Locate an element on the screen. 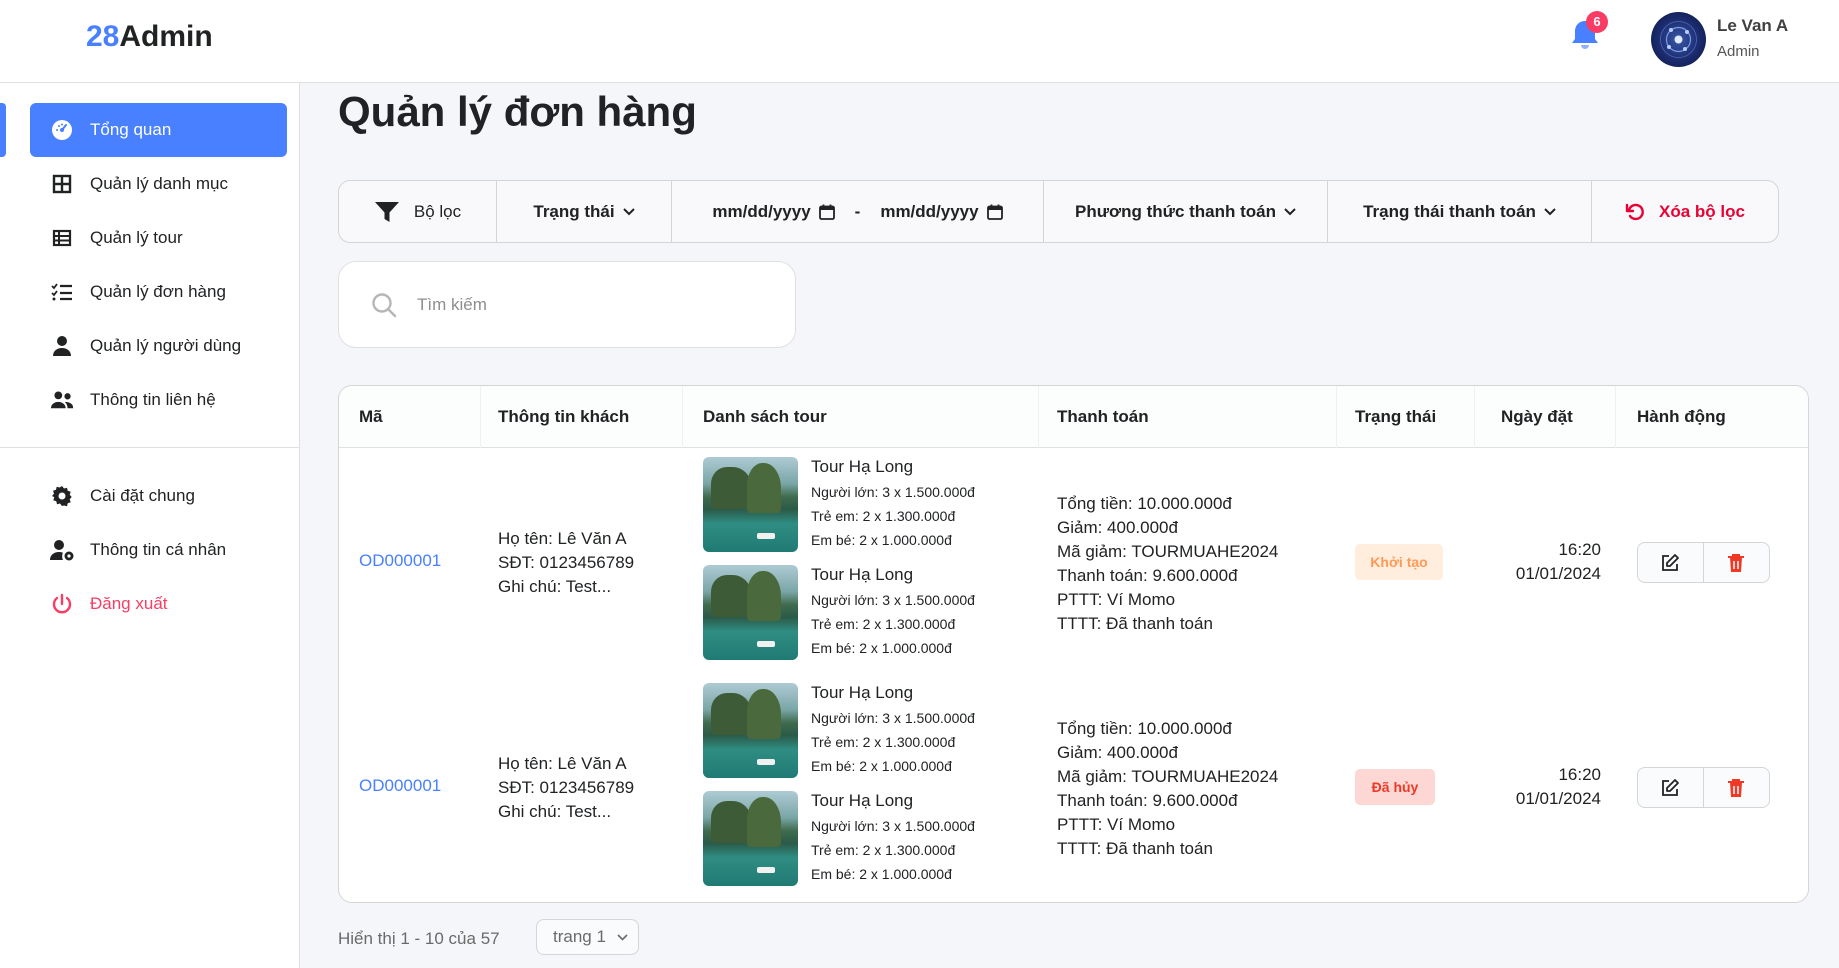 Image resolution: width=1839 pixels, height=968 pixels. top-header: 28Admin 6 Le Van A Admin is located at coordinates (919, 41).